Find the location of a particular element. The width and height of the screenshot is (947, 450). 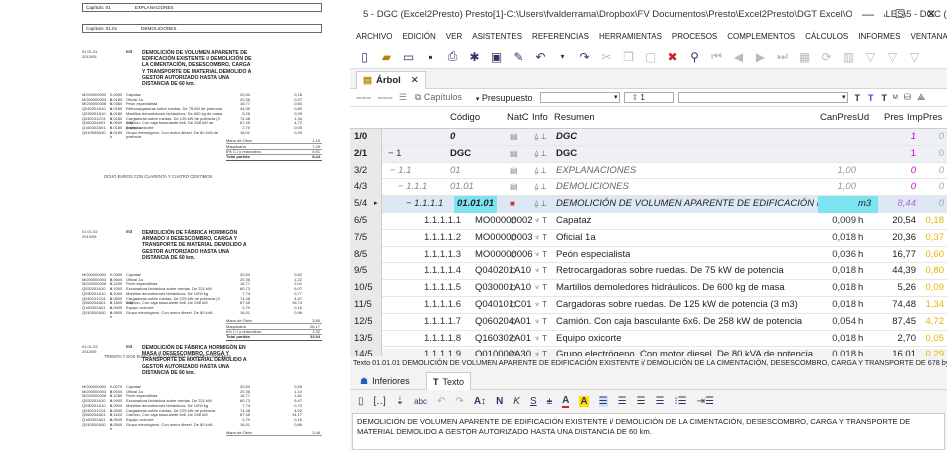

first-icon: ⏮ is located at coordinates (716, 56).